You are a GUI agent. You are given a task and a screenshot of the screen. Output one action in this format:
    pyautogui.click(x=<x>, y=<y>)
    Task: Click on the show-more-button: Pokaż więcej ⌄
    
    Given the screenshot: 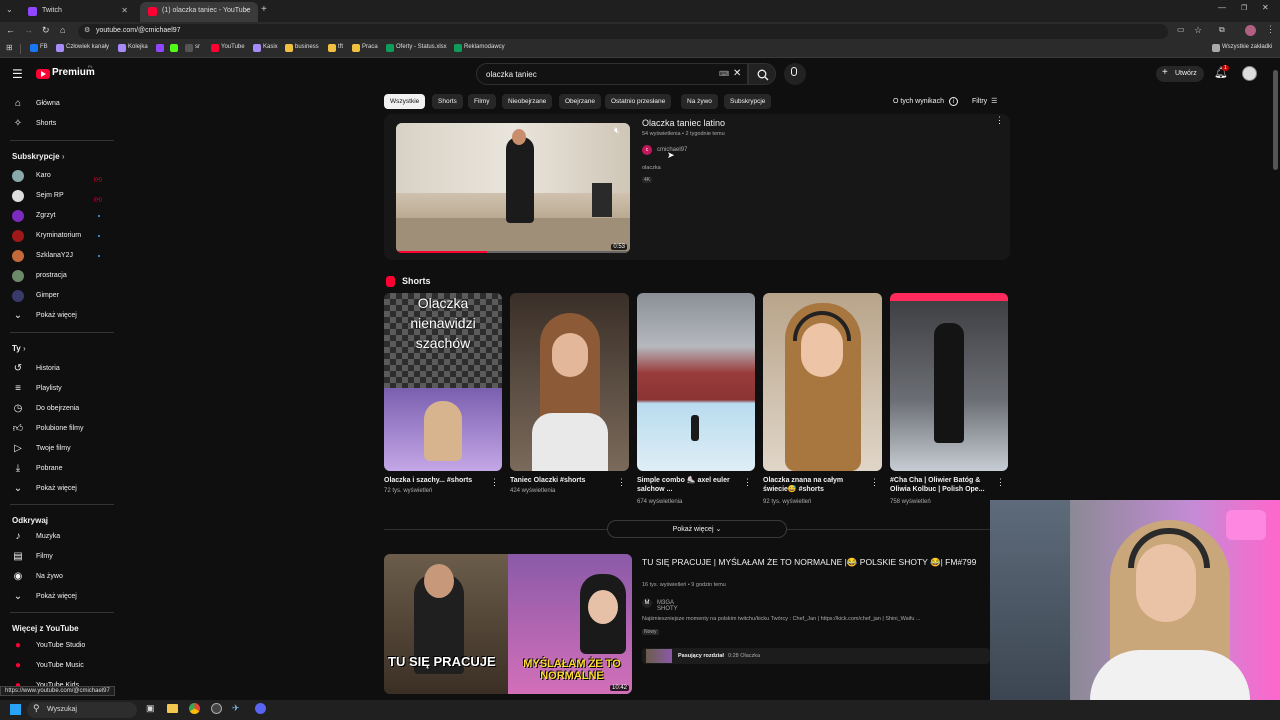 What is the action you would take?
    pyautogui.click(x=697, y=529)
    